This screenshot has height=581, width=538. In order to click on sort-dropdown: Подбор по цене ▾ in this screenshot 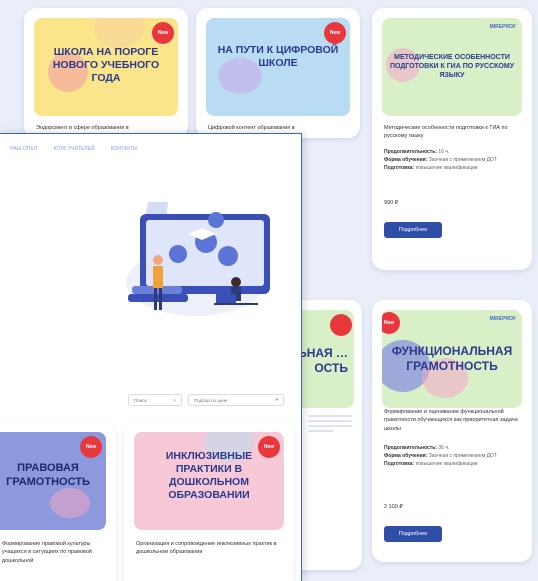, I will do `click(236, 400)`.